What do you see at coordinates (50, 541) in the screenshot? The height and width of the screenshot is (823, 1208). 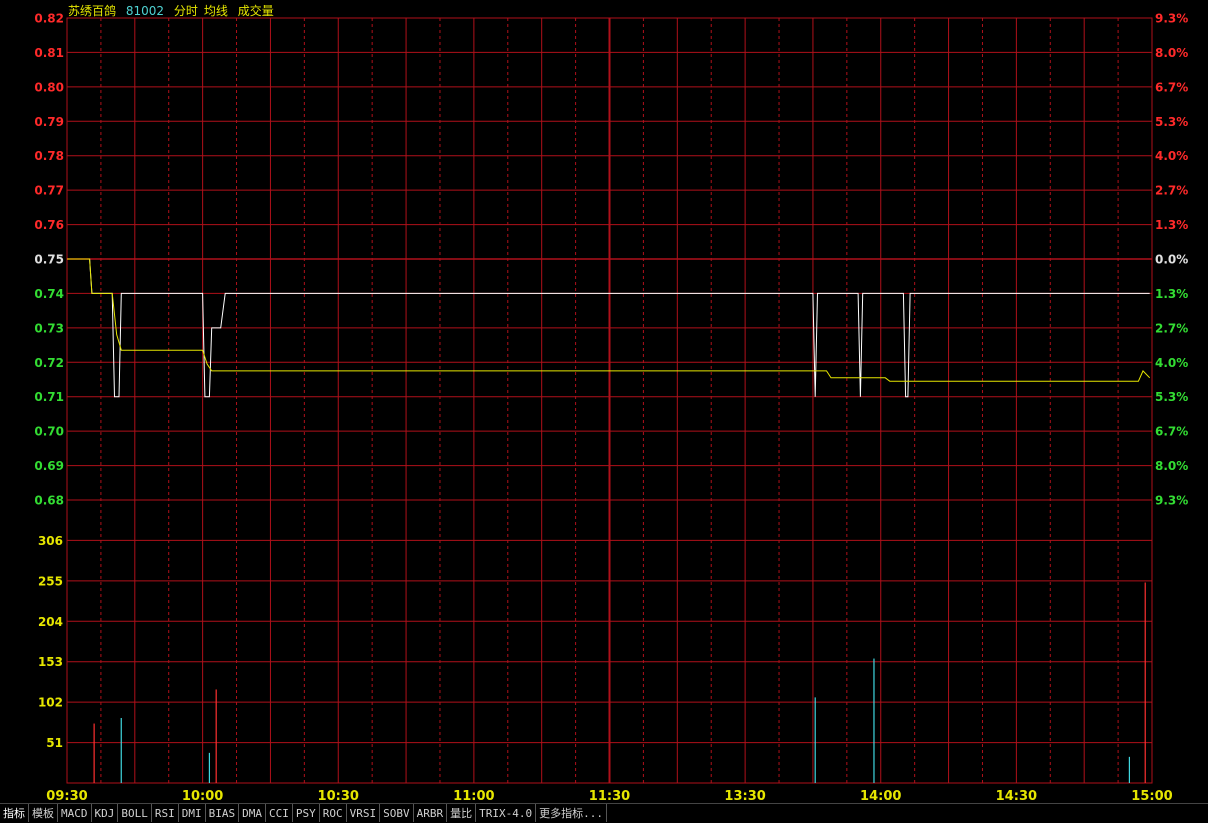 I see `volume-tick-label: 306` at bounding box center [50, 541].